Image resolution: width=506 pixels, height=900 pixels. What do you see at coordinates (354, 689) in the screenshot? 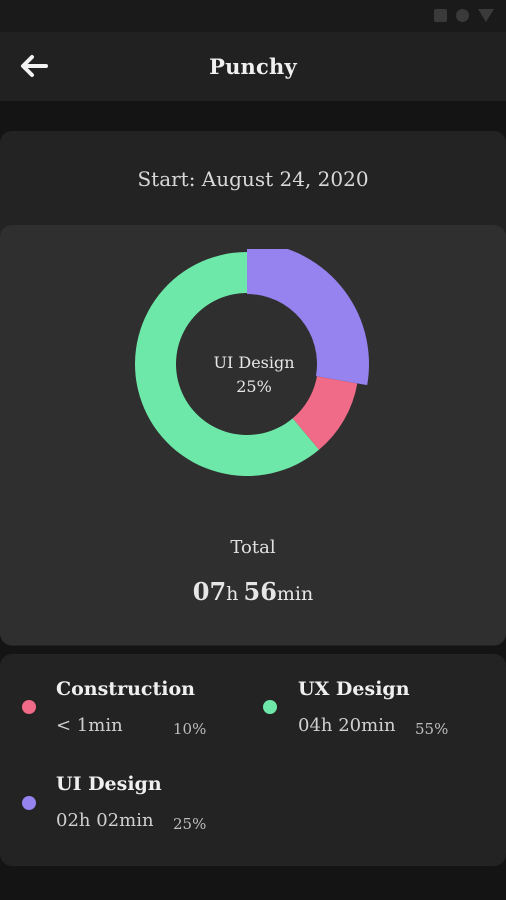
I see `legend-name: UX Design` at bounding box center [354, 689].